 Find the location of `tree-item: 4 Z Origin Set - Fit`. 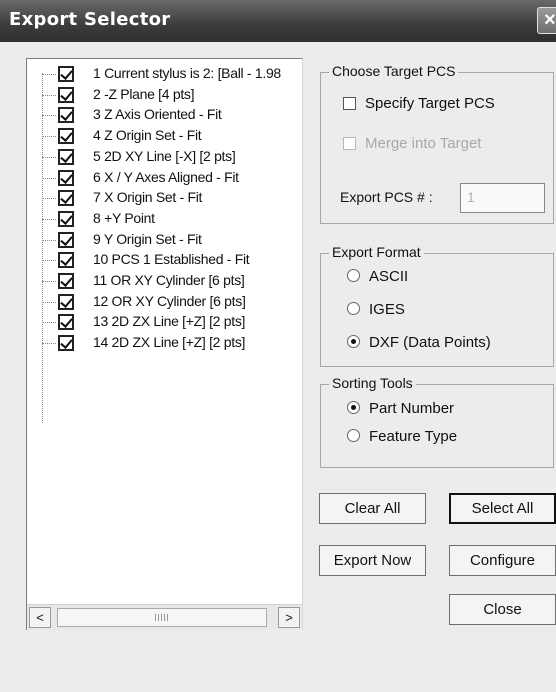

tree-item: 4 Z Origin Set - Fit is located at coordinates (164, 136).